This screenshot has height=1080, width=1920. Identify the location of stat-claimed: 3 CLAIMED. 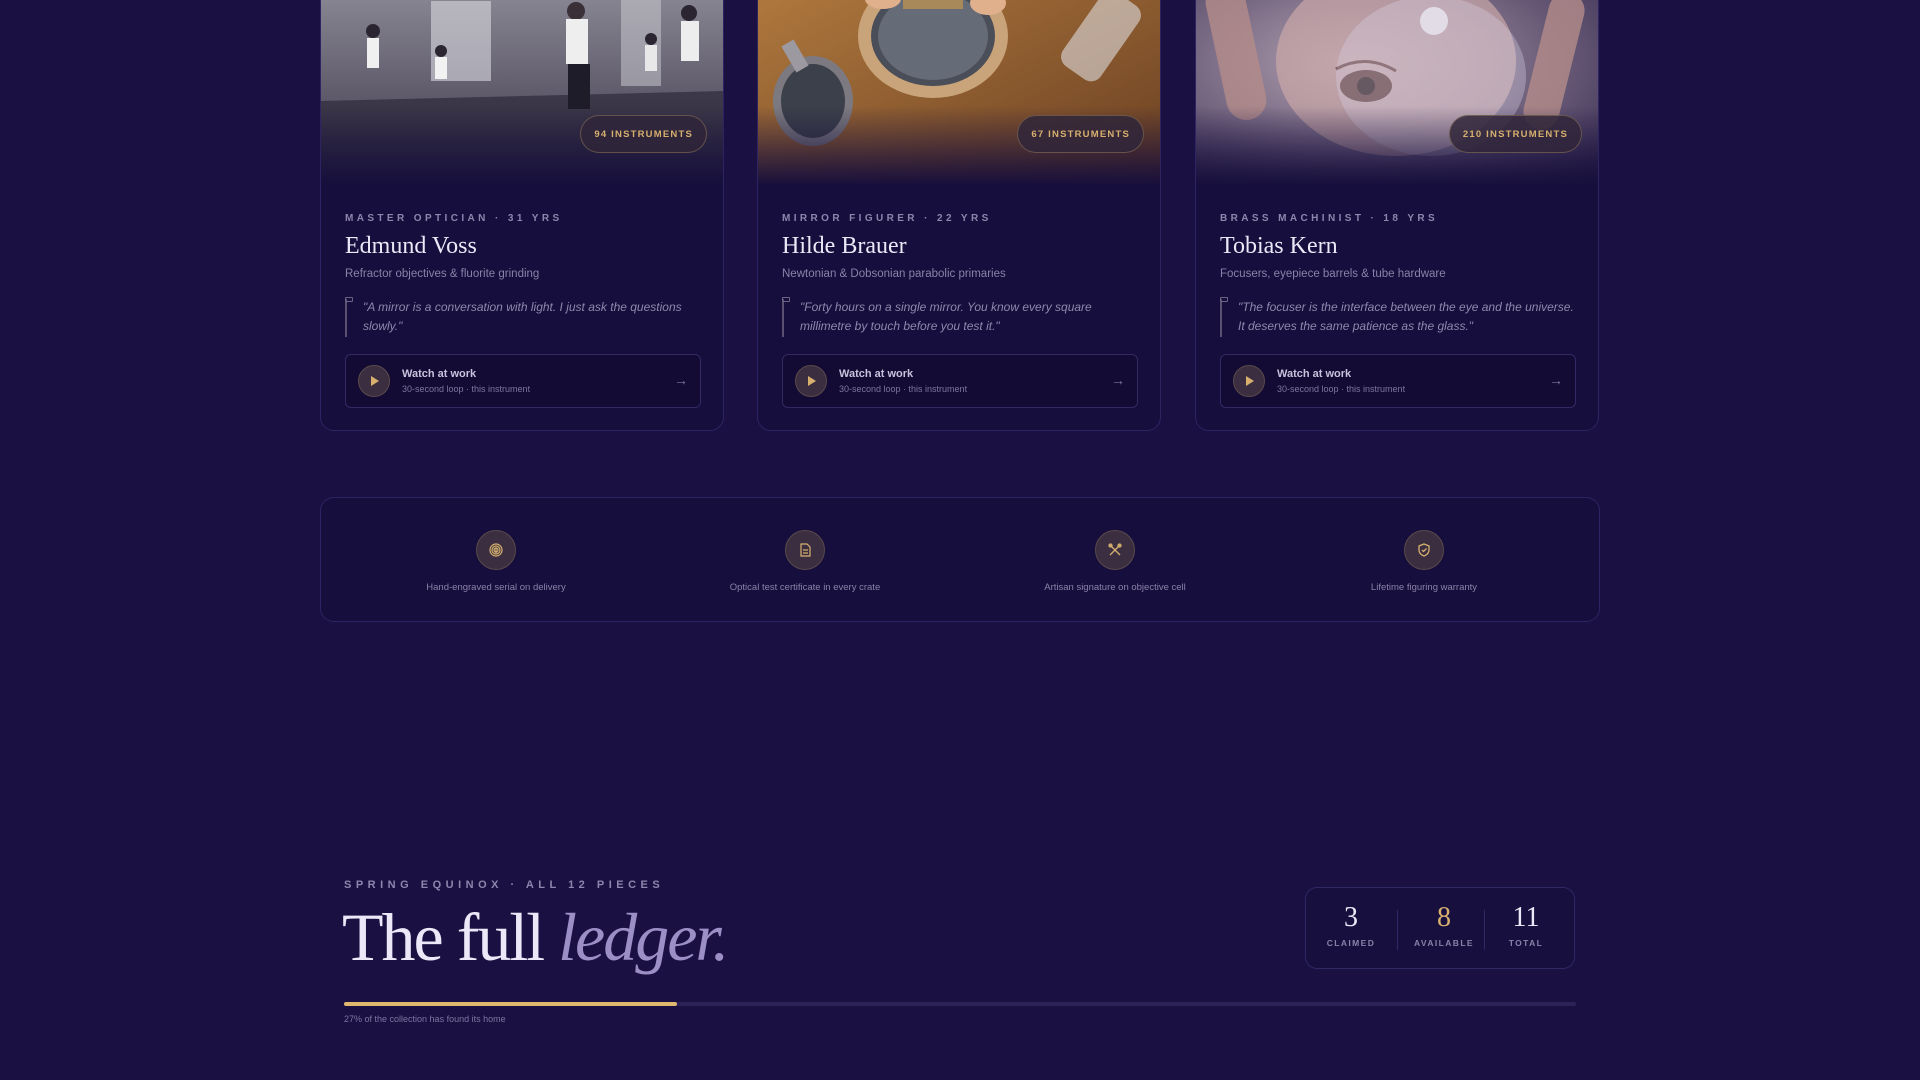
(1351, 925).